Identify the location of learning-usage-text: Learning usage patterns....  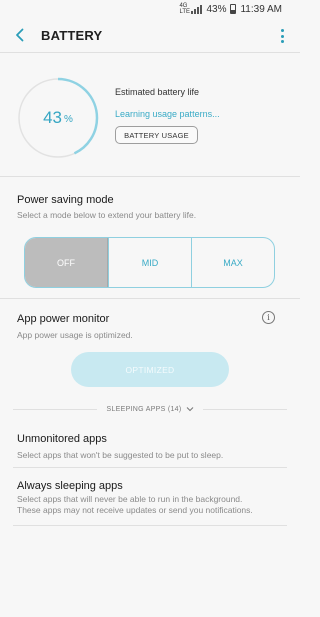
(167, 114).